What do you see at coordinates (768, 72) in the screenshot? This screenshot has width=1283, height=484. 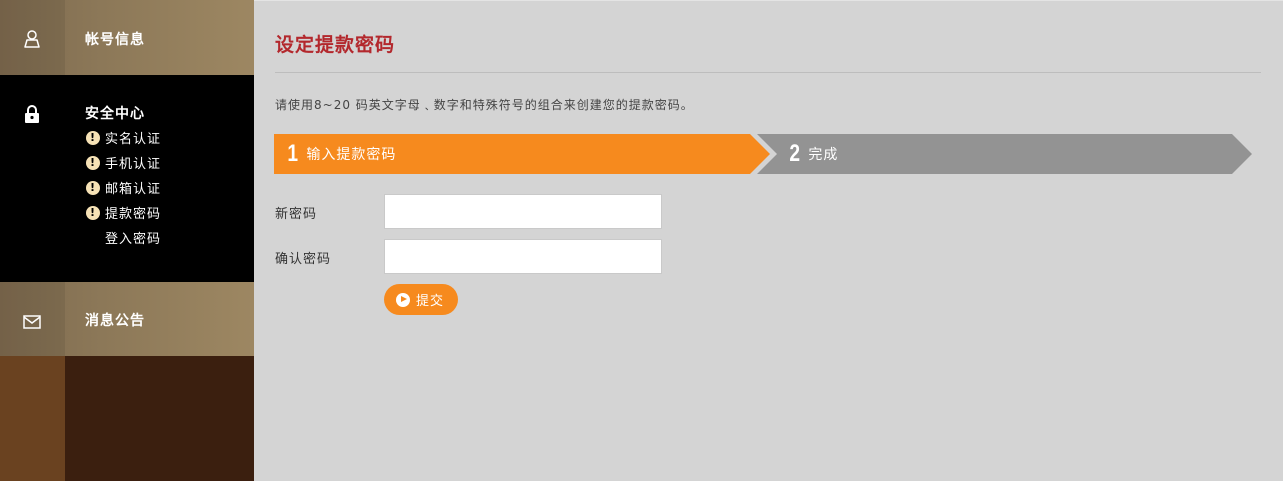 I see `title-divider` at bounding box center [768, 72].